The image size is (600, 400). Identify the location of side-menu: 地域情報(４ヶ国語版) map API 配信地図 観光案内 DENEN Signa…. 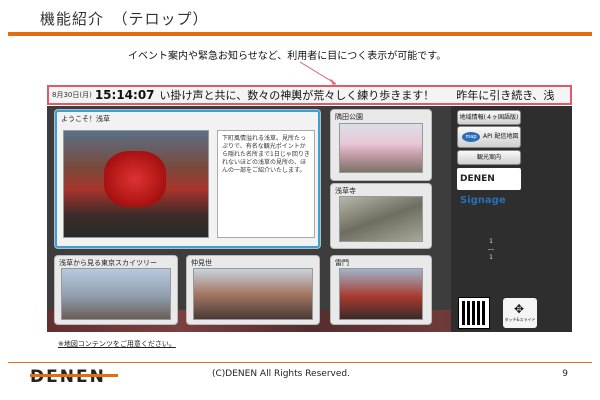
(511, 219).